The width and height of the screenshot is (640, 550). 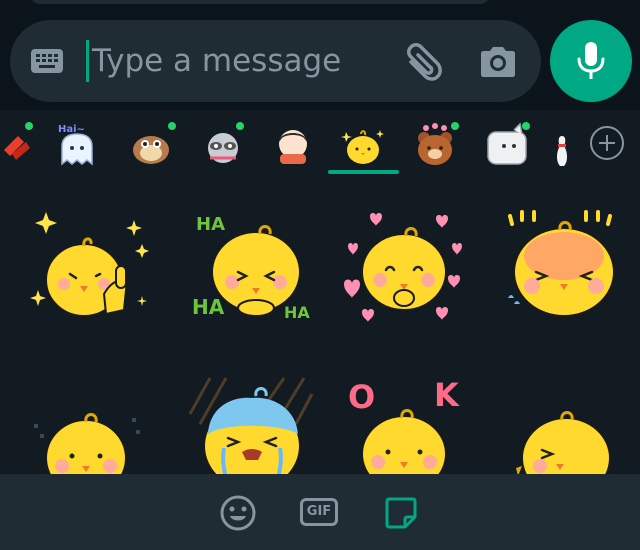 What do you see at coordinates (89, 431) in the screenshot?
I see `sticker-praying-chick` at bounding box center [89, 431].